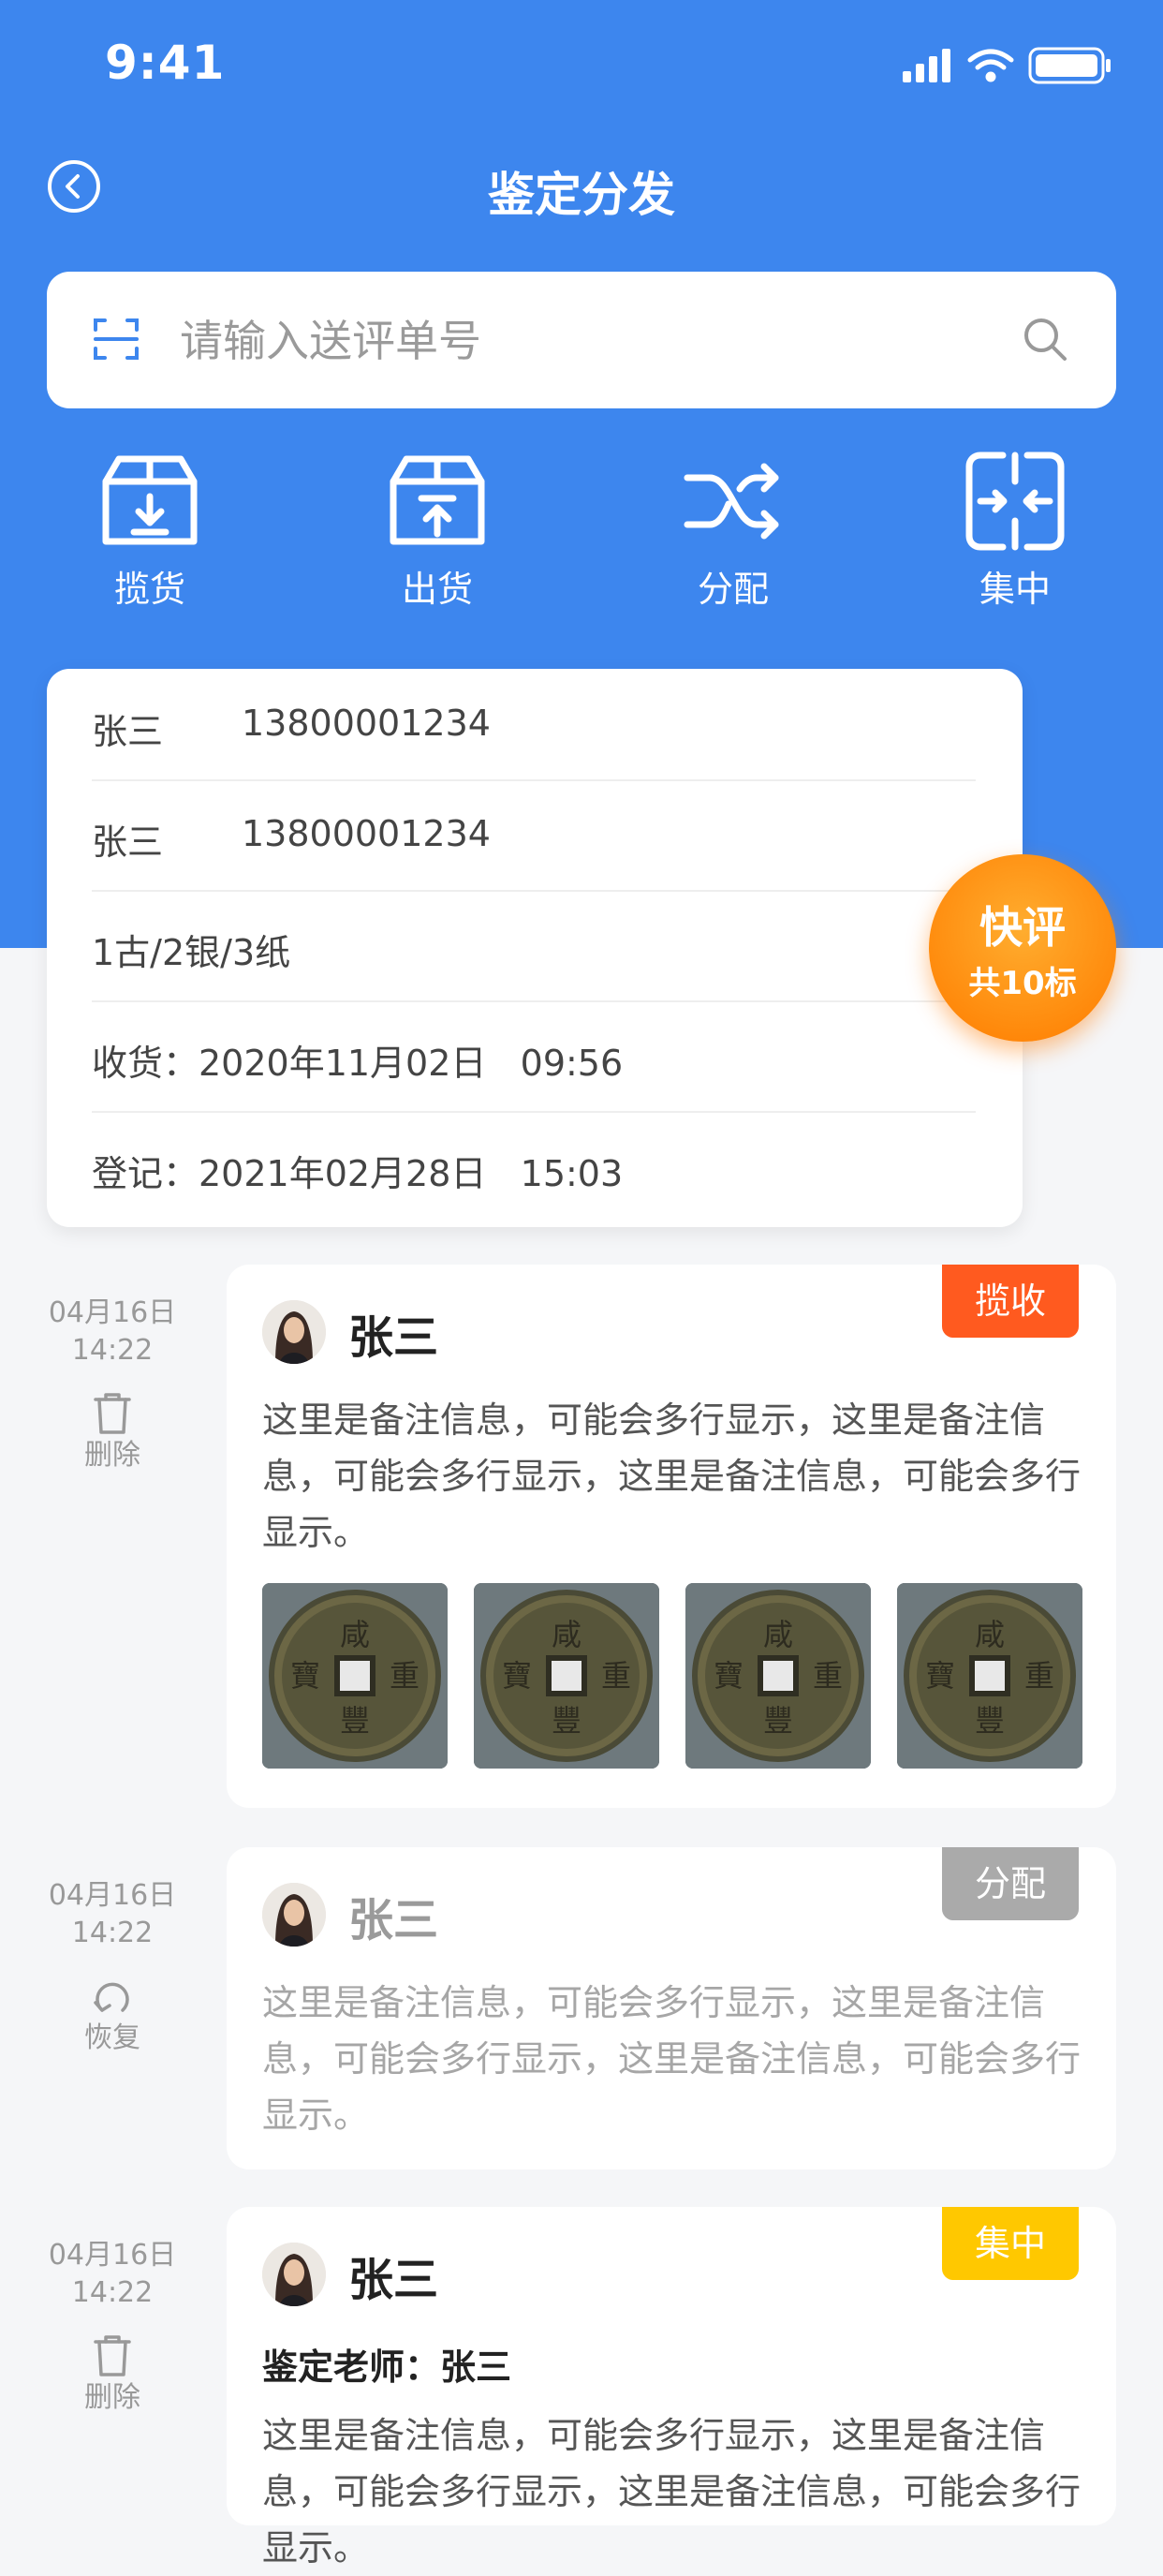  I want to click on registered-row: 登记：2021年02月28日 15:03, so click(534, 1166).